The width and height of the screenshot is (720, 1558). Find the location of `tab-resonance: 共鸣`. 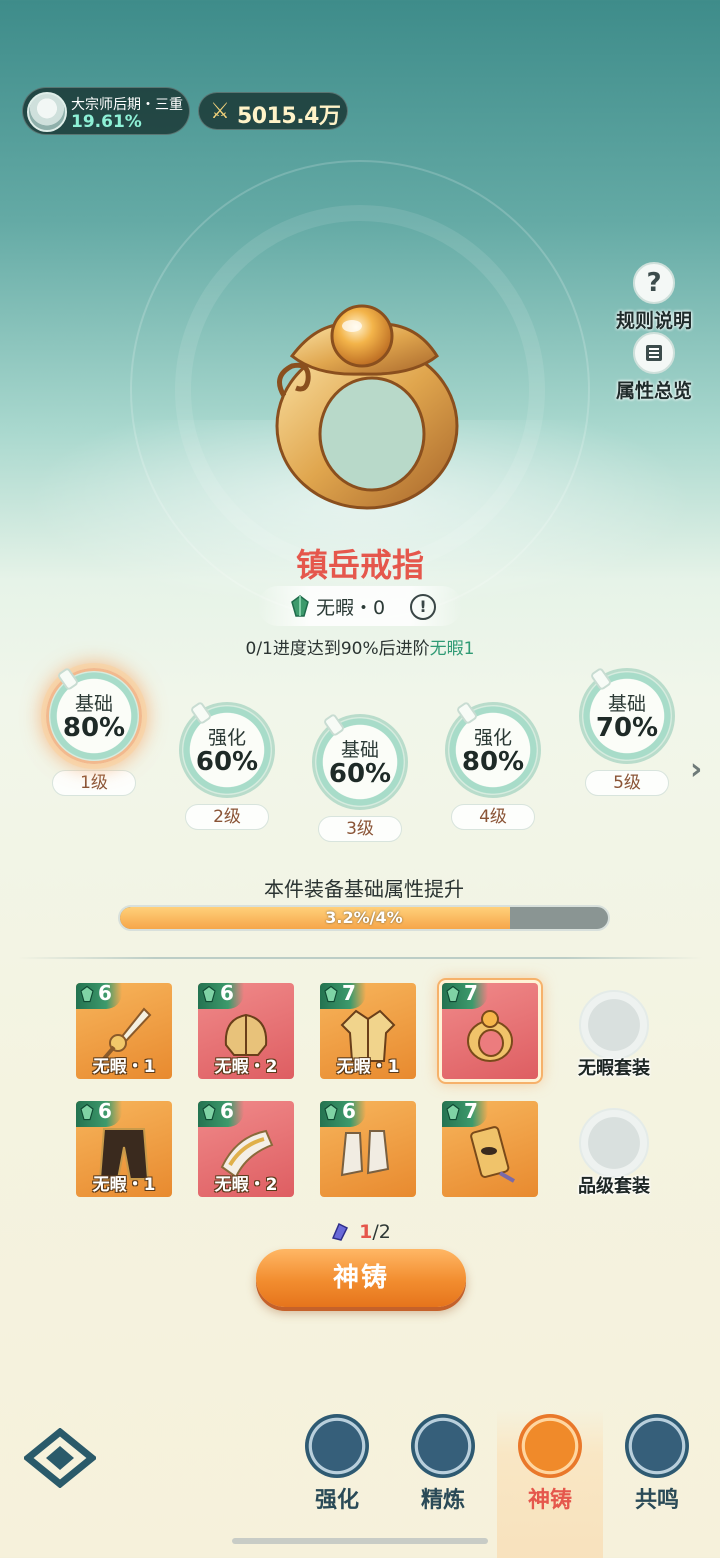

tab-resonance: 共鸣 is located at coordinates (657, 1484).